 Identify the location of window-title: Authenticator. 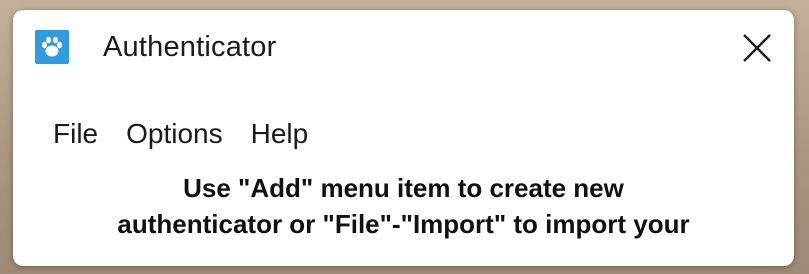
(190, 47).